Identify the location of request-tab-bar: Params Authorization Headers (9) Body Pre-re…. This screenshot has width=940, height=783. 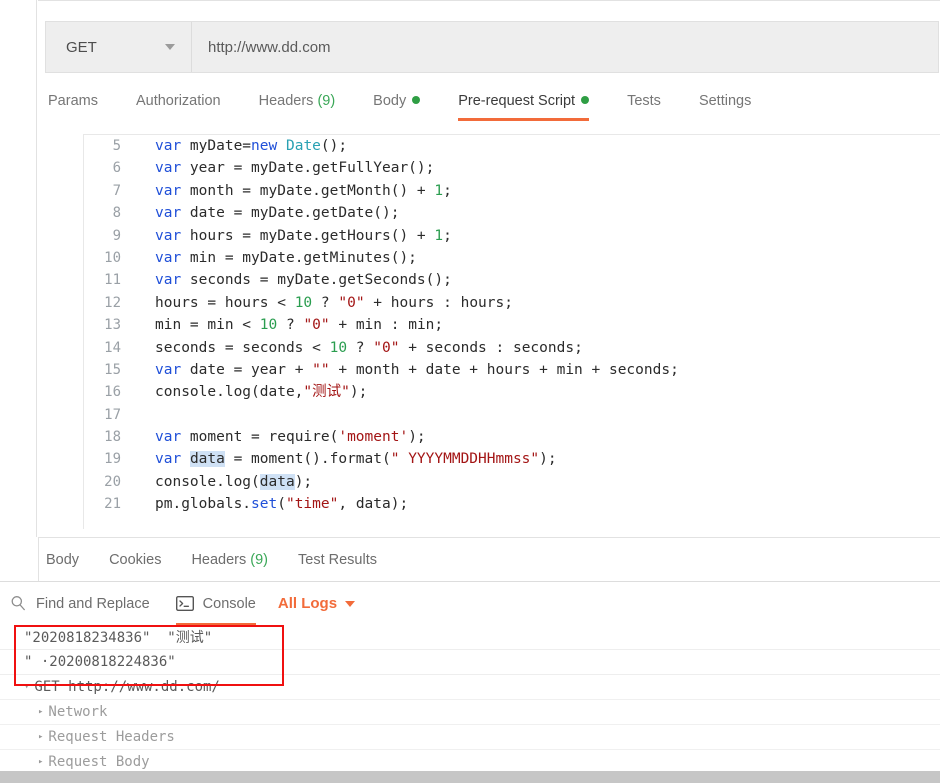
(493, 109).